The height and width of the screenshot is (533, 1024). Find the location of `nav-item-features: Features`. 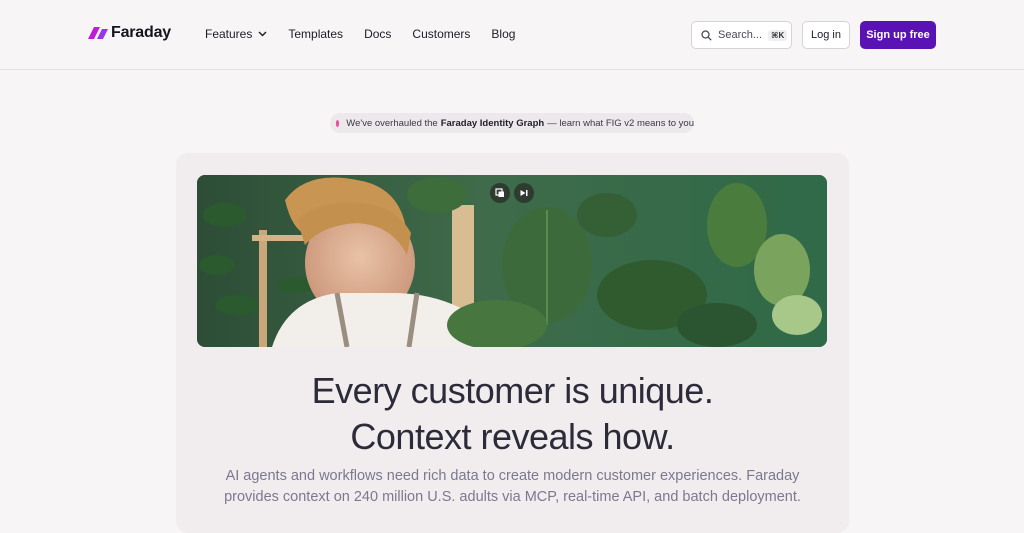

nav-item-features: Features is located at coordinates (236, 34).